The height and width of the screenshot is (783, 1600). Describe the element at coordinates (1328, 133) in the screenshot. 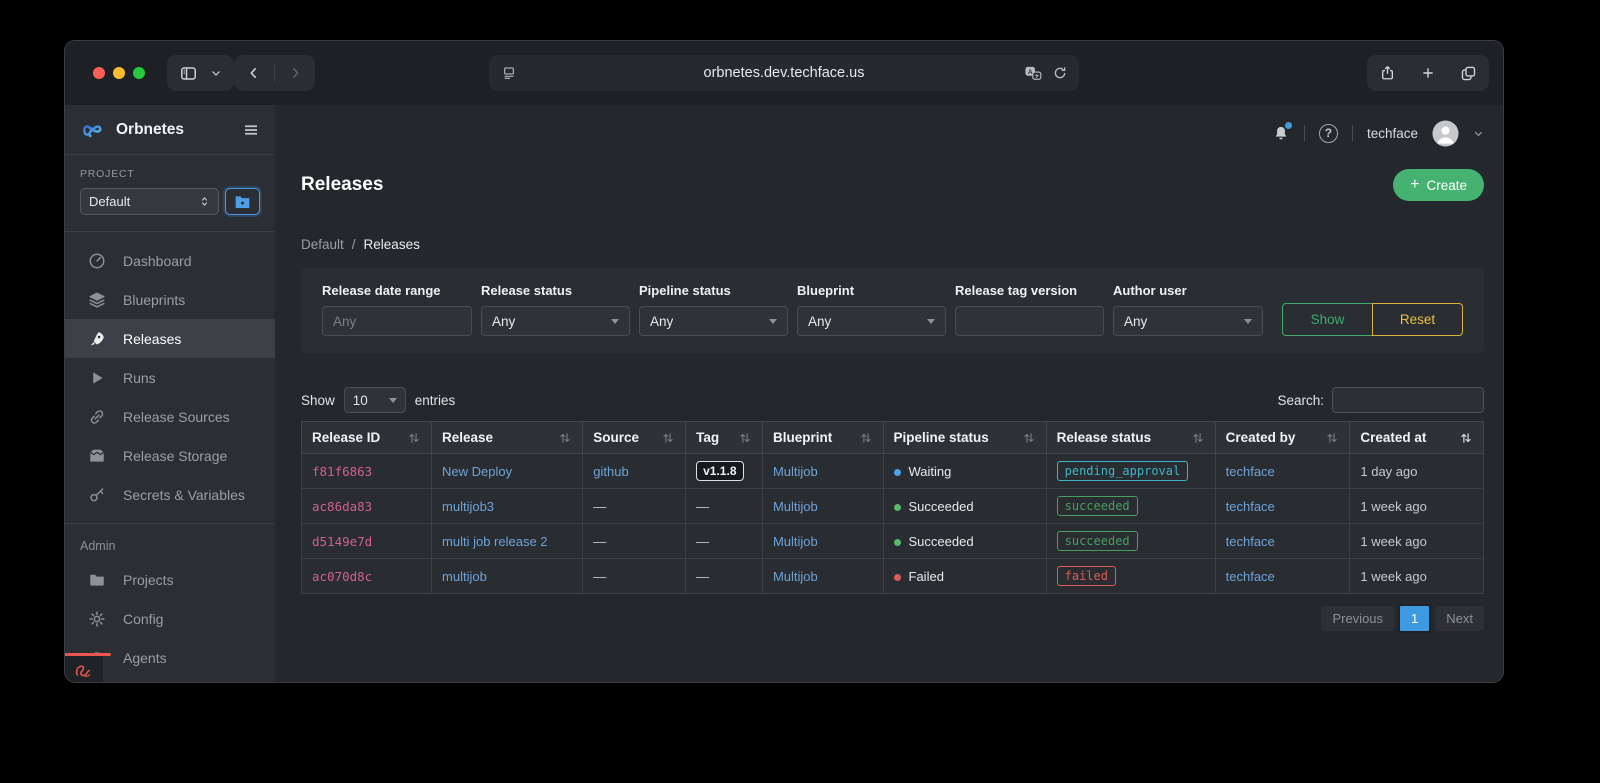

I see `help-icon: ?` at that location.